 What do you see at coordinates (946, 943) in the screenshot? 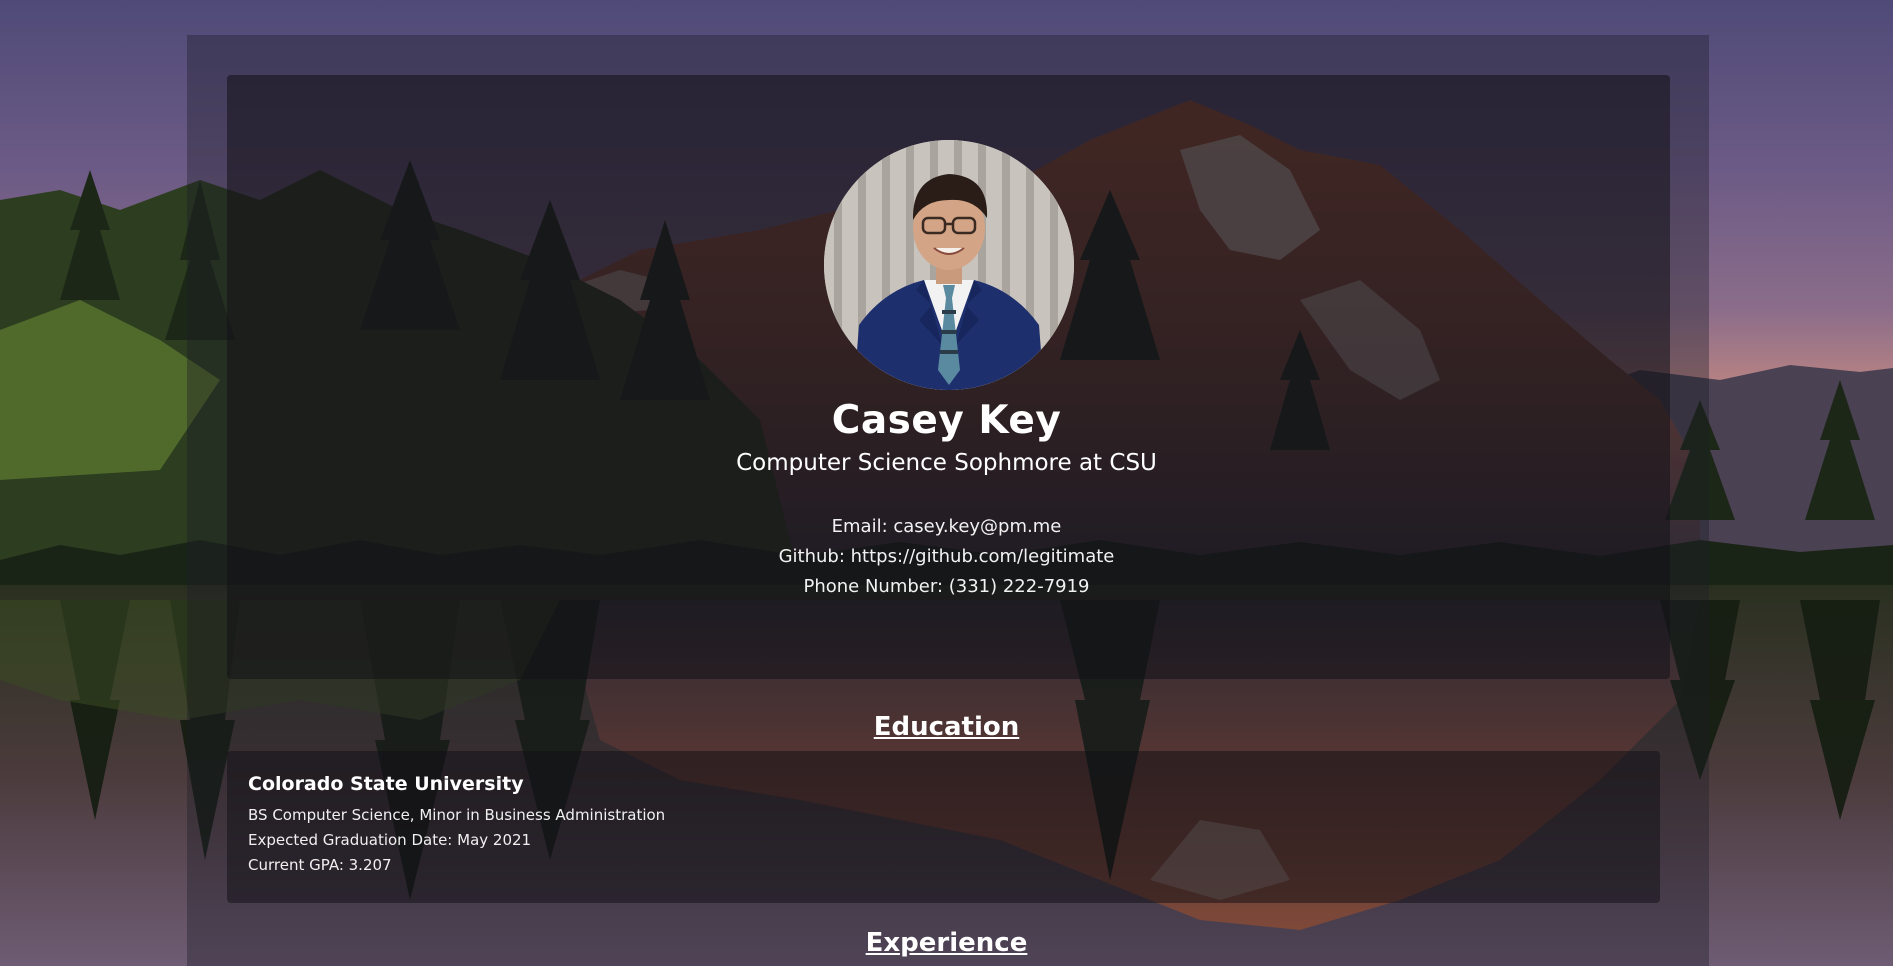
I see `experience-heading: Experience` at bounding box center [946, 943].